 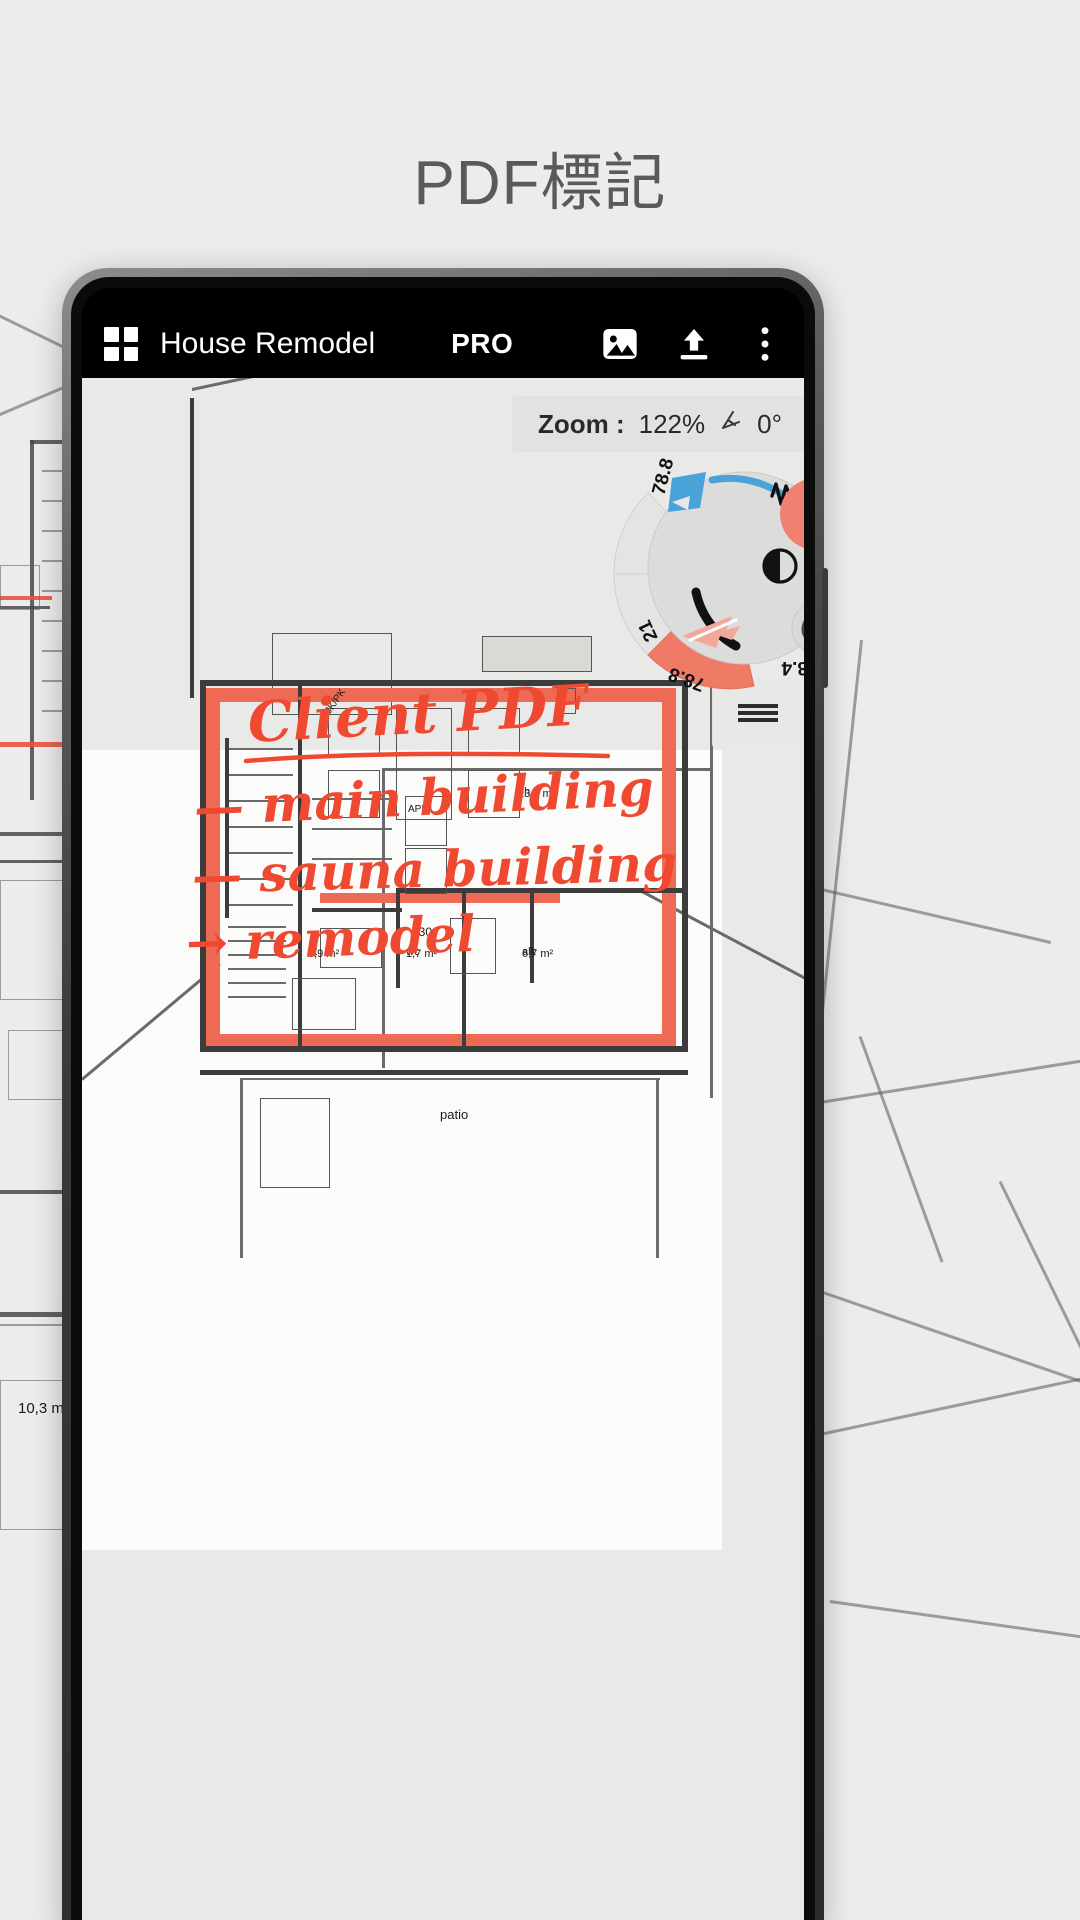 I want to click on zoom-value: 122%, so click(x=672, y=423).